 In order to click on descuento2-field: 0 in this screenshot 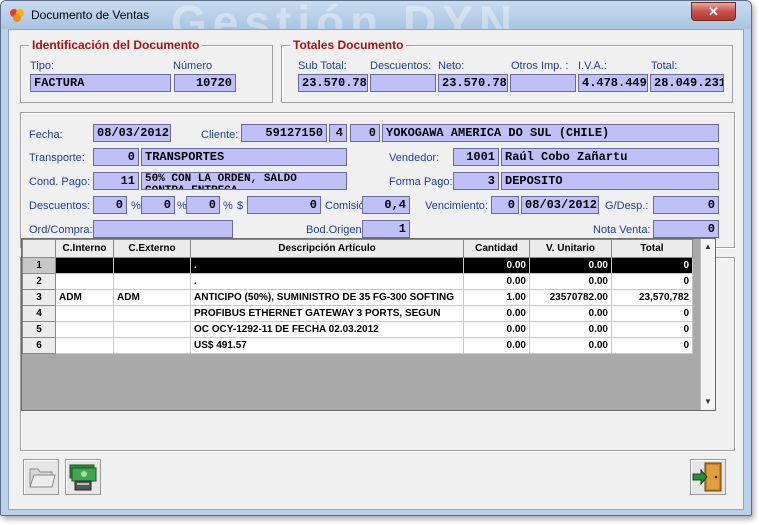, I will do `click(158, 205)`.